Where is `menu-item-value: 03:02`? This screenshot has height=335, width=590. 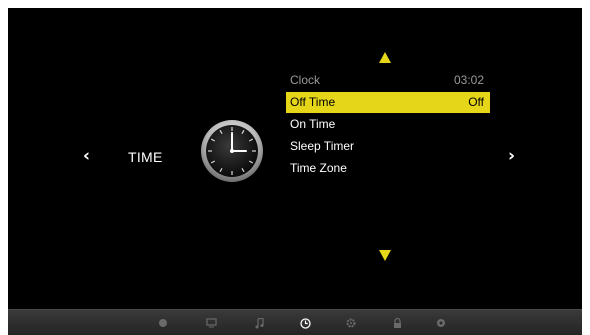
menu-item-value: 03:02 is located at coordinates (468, 80).